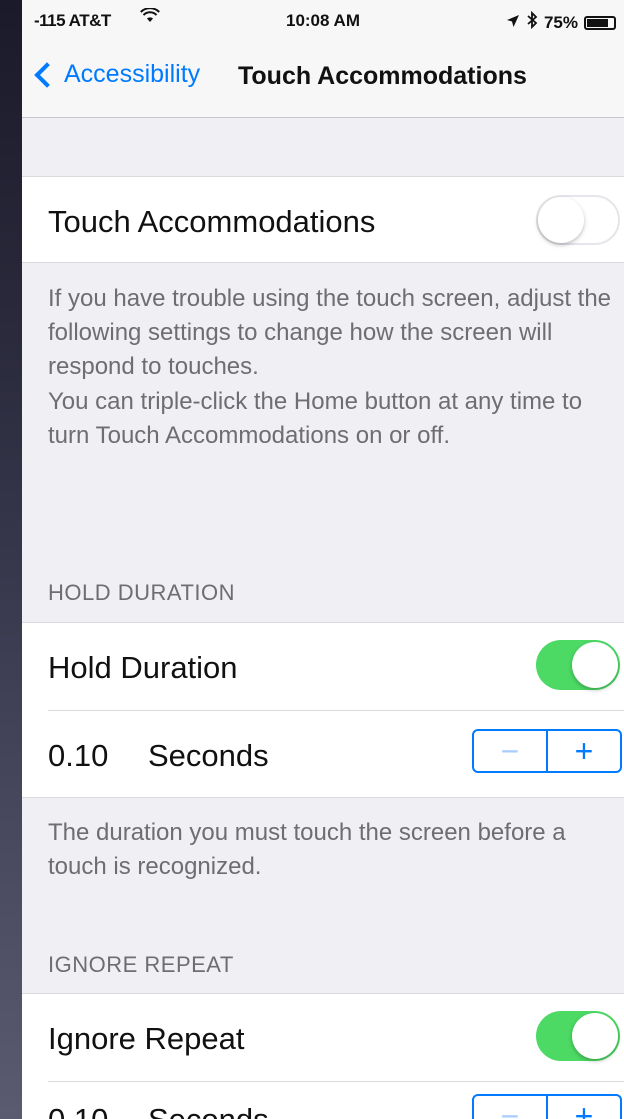 The width and height of the screenshot is (624, 1119). I want to click on status-bar: -115 AT&T 10:08 AM 75%, so click(323, 20).